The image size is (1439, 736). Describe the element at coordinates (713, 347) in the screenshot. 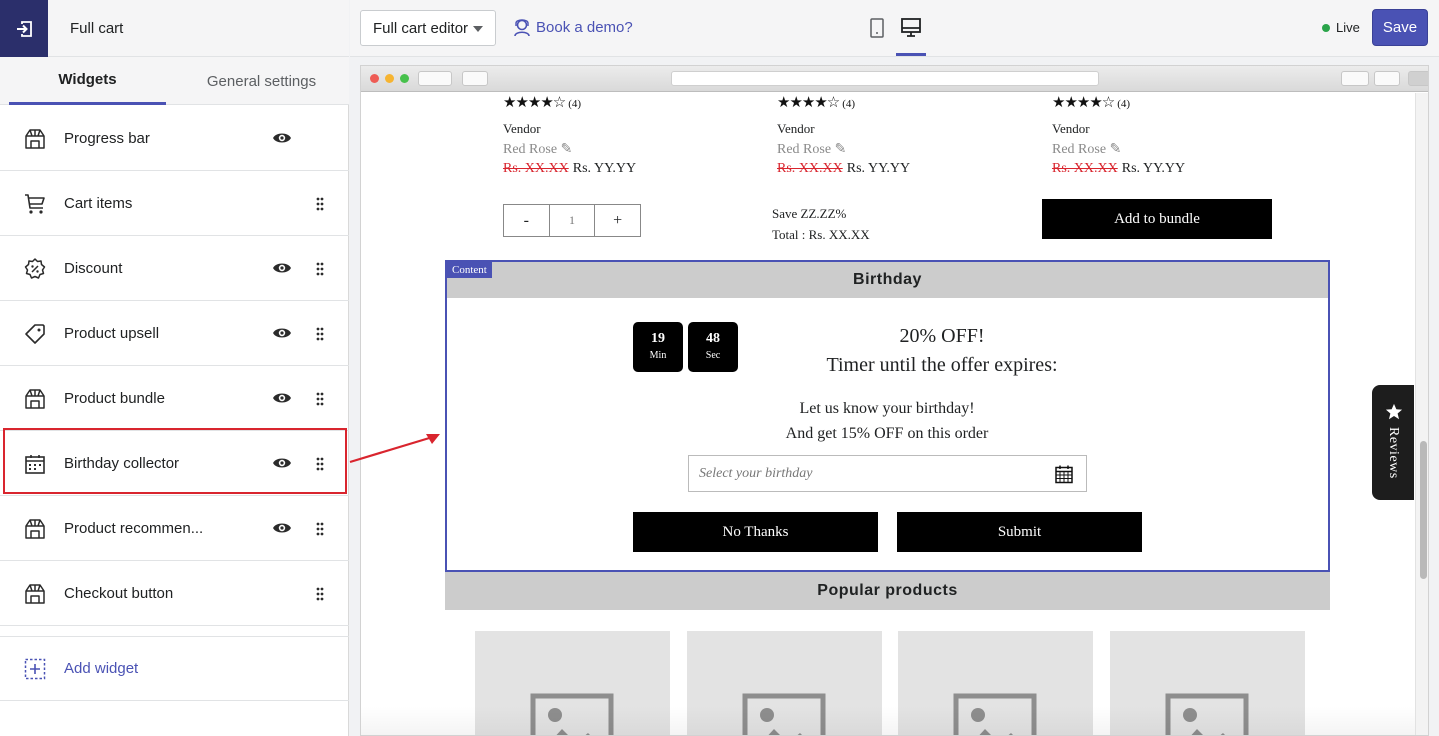

I see `timer-seconds: 48 Sec` at that location.